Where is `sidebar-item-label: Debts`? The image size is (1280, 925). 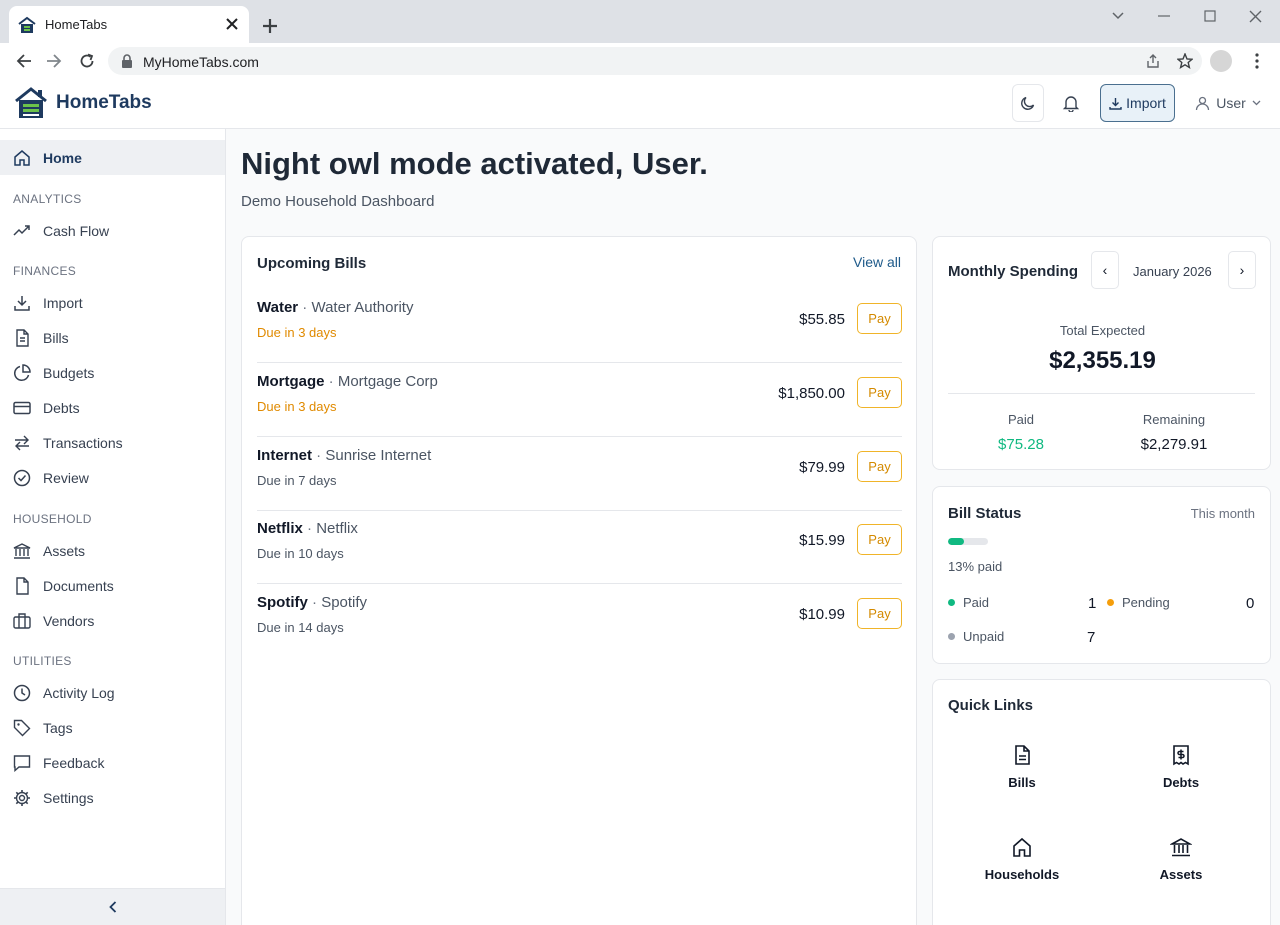
sidebar-item-label: Debts is located at coordinates (61, 407).